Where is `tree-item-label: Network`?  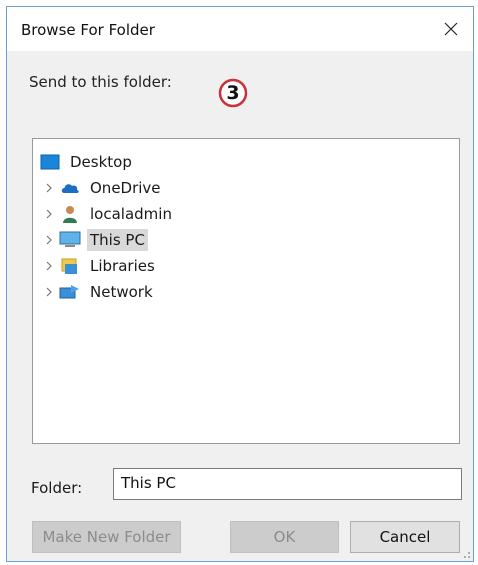
tree-item-label: Network is located at coordinates (121, 292).